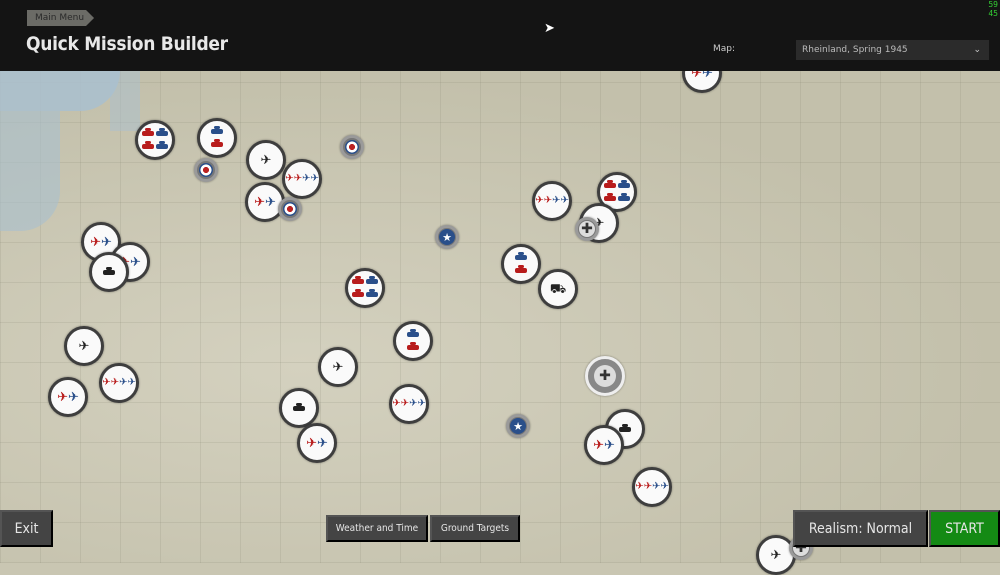 This screenshot has width=1000, height=575. I want to click on main-menu-breadcrumb: Main Menu, so click(61, 18).